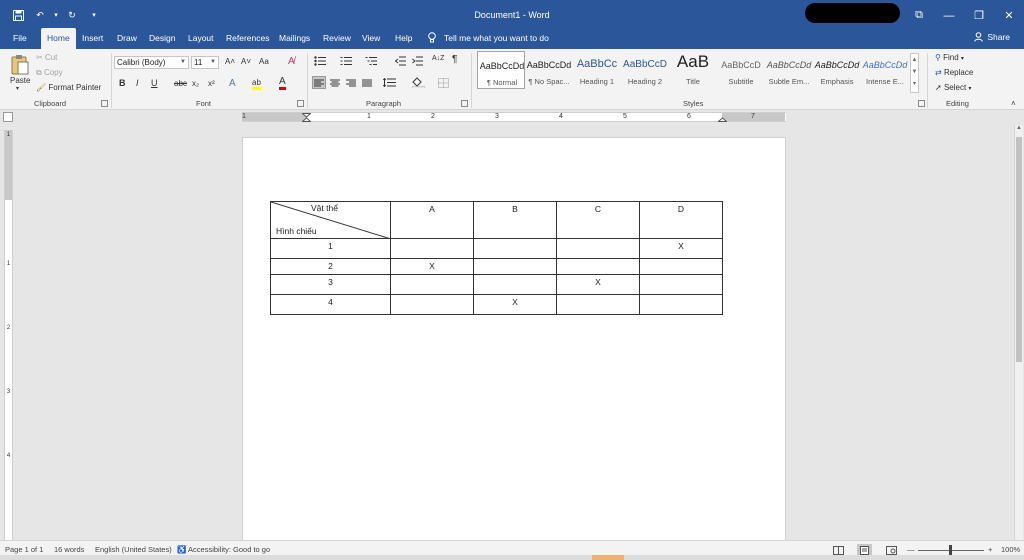 The image size is (1024, 560). I want to click on shrink-font-icon: A˅, so click(246, 61).